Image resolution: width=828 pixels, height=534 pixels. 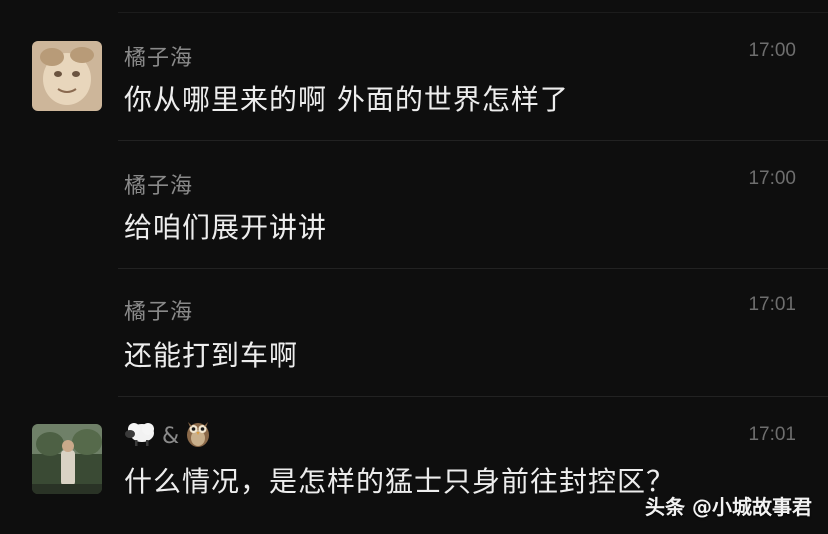 I want to click on watermark-brand: 头条, so click(x=665, y=507).